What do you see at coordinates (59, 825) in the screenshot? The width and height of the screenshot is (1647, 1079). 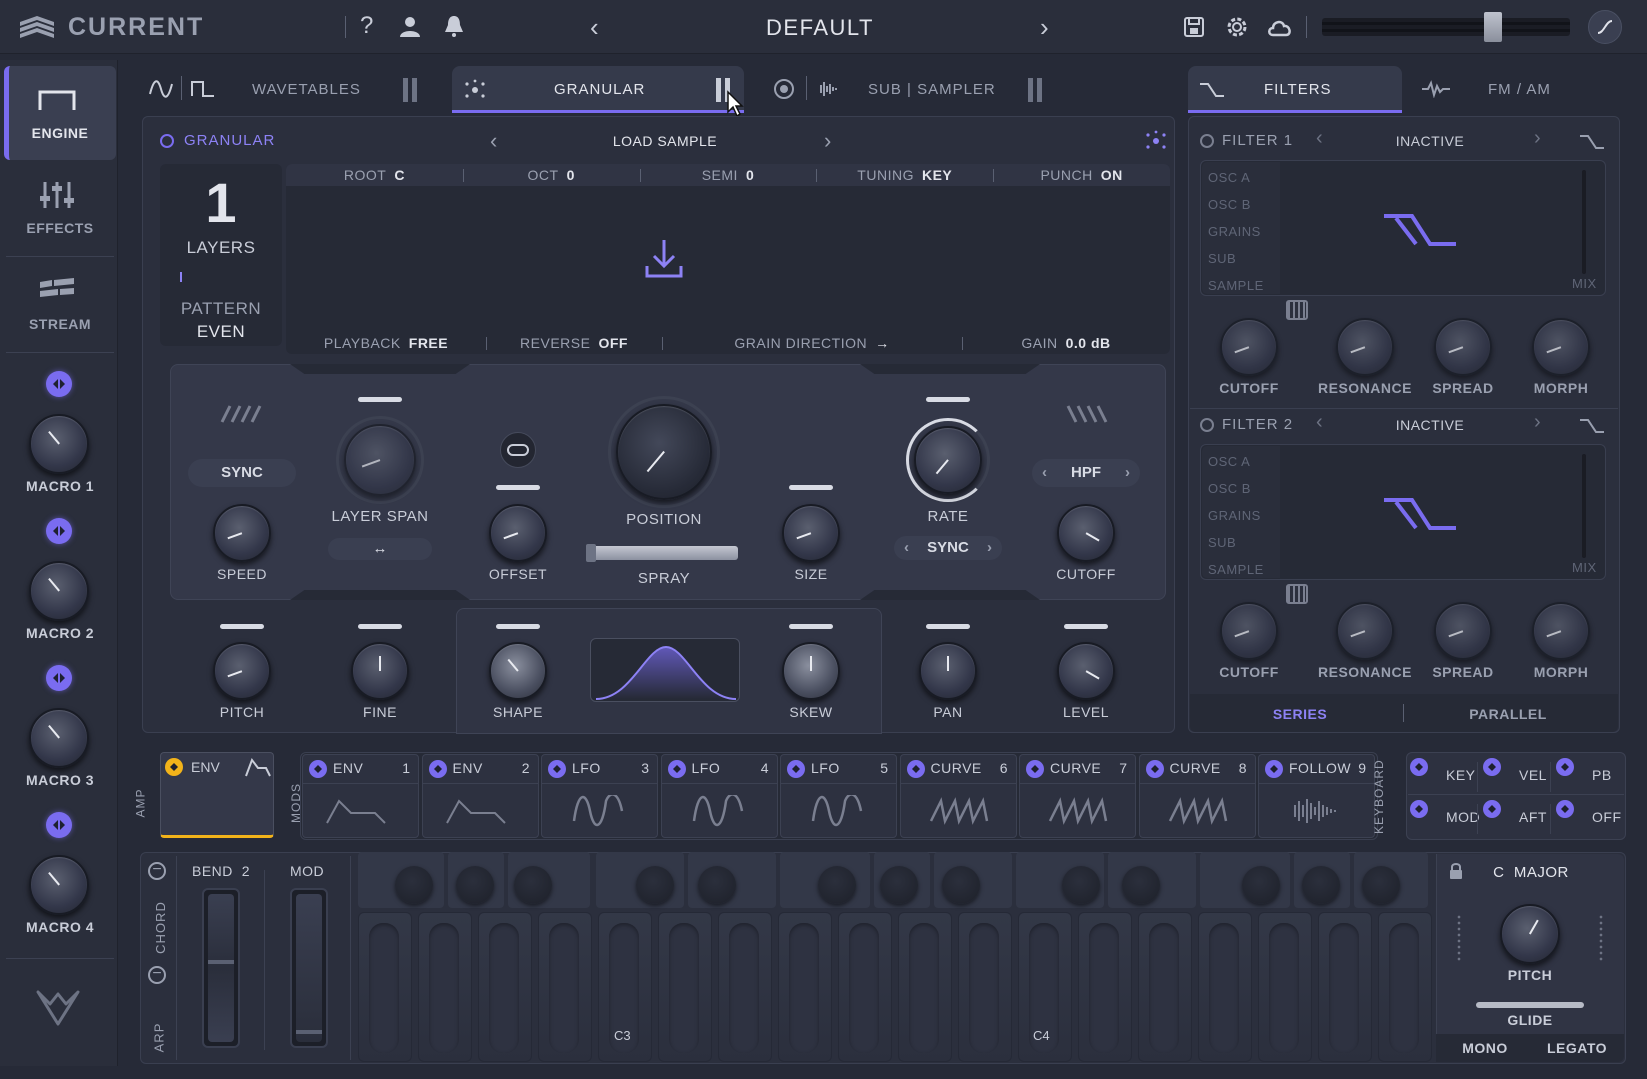 I see `macro-4-mod-toggle` at bounding box center [59, 825].